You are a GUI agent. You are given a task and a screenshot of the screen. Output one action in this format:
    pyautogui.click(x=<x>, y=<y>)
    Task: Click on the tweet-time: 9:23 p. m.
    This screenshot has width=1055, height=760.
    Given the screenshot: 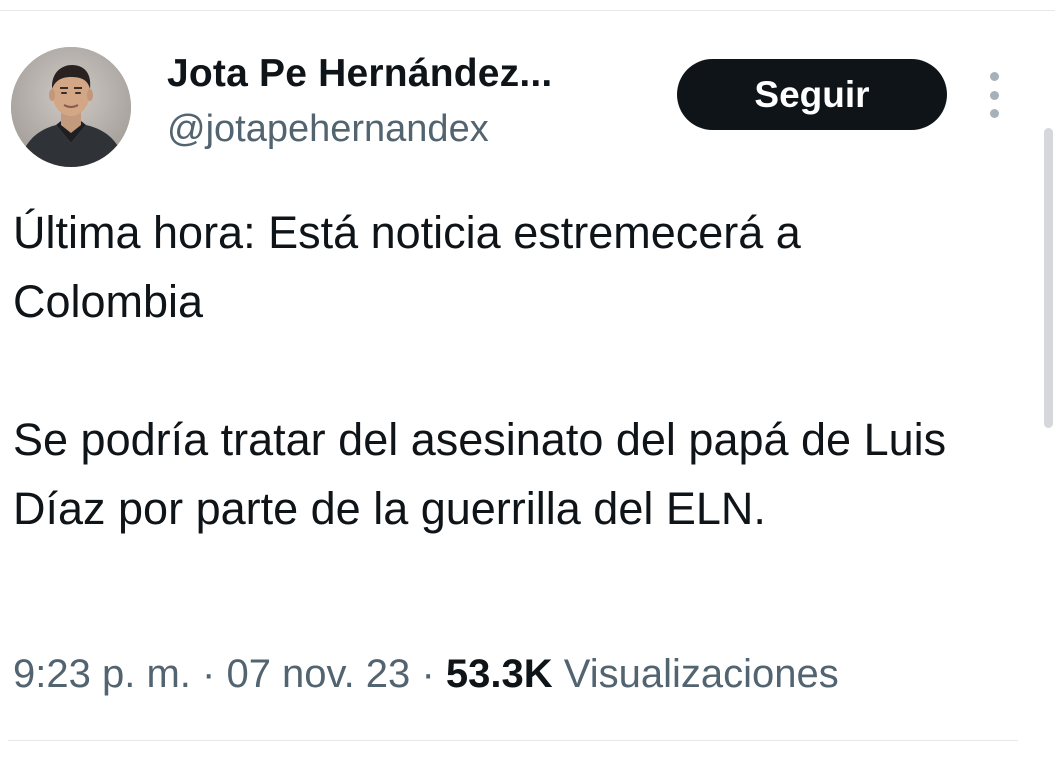 What is the action you would take?
    pyautogui.click(x=102, y=674)
    